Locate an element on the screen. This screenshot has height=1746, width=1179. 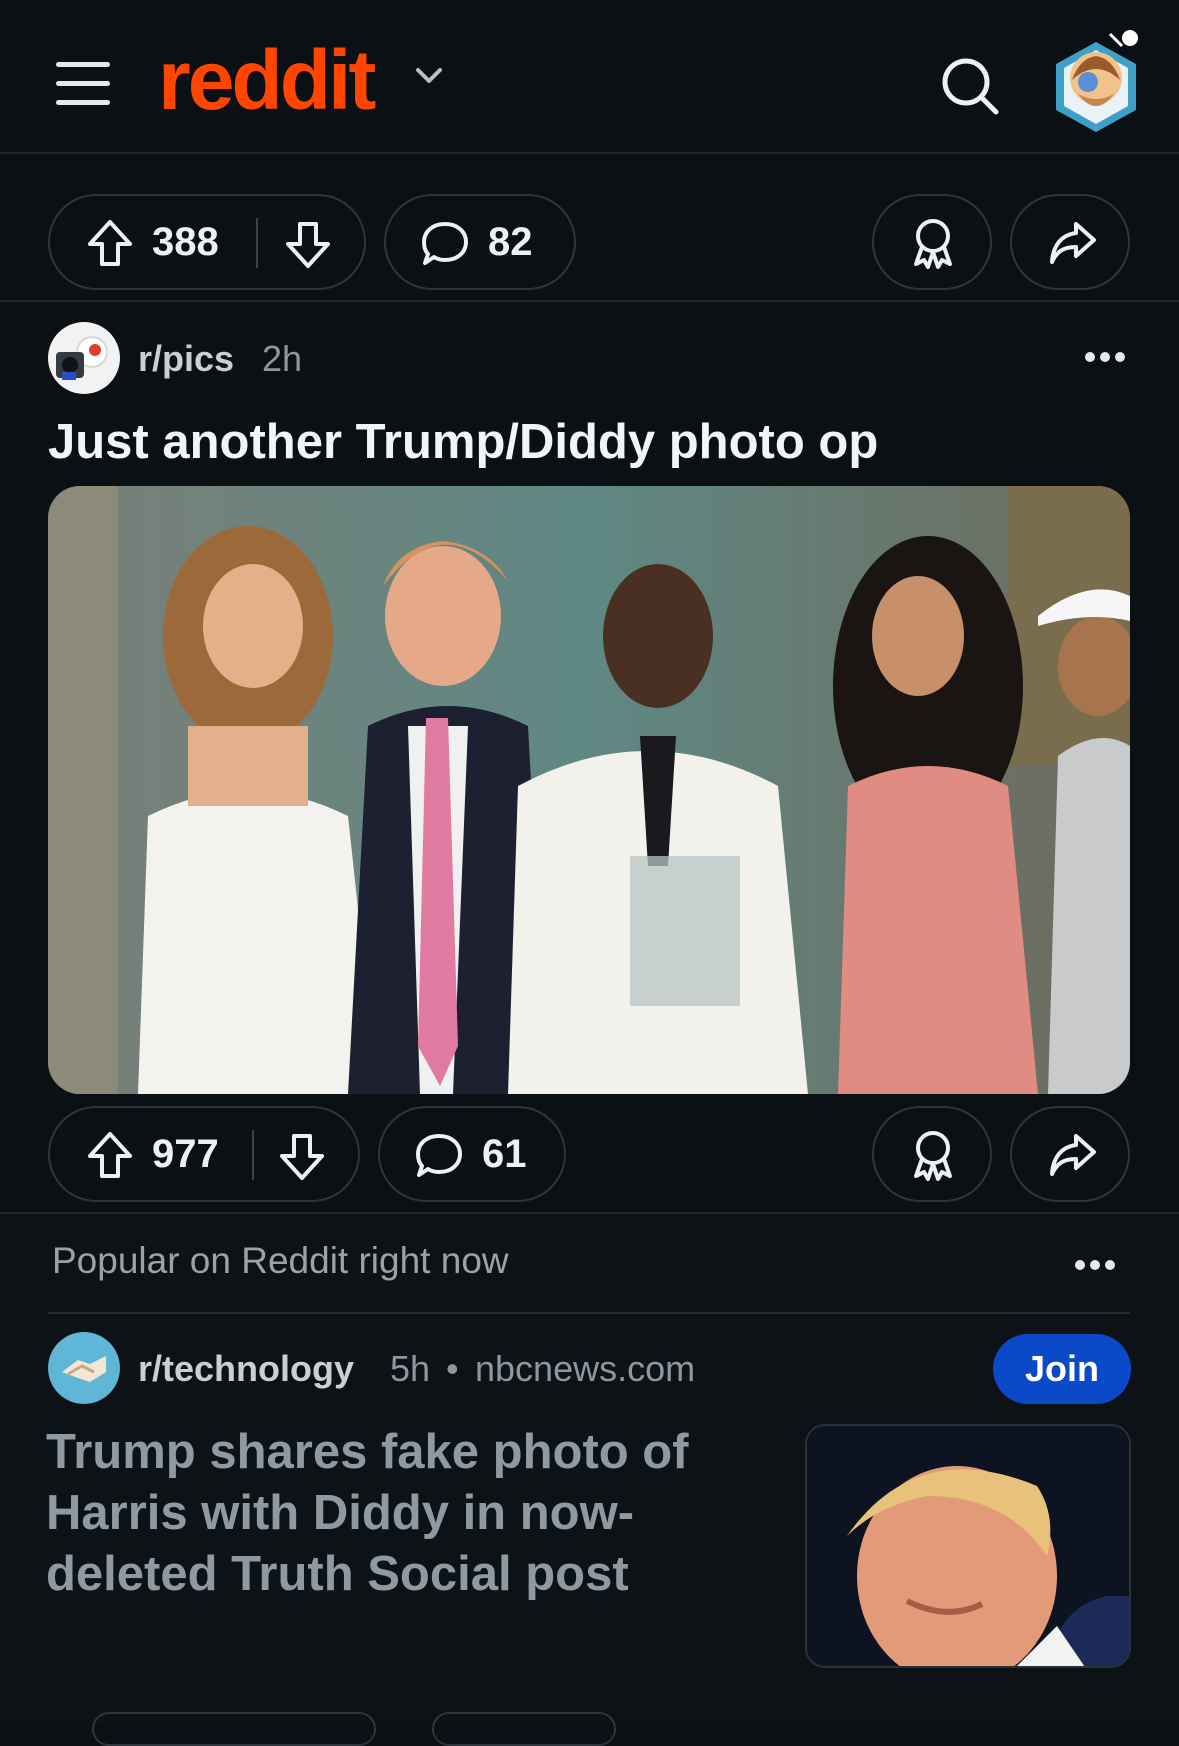
reddit-logo: reddit is located at coordinates (267, 80).